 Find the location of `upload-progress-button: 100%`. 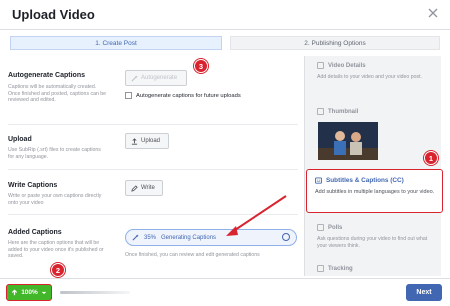

upload-progress-button: 100% is located at coordinates (29, 292).